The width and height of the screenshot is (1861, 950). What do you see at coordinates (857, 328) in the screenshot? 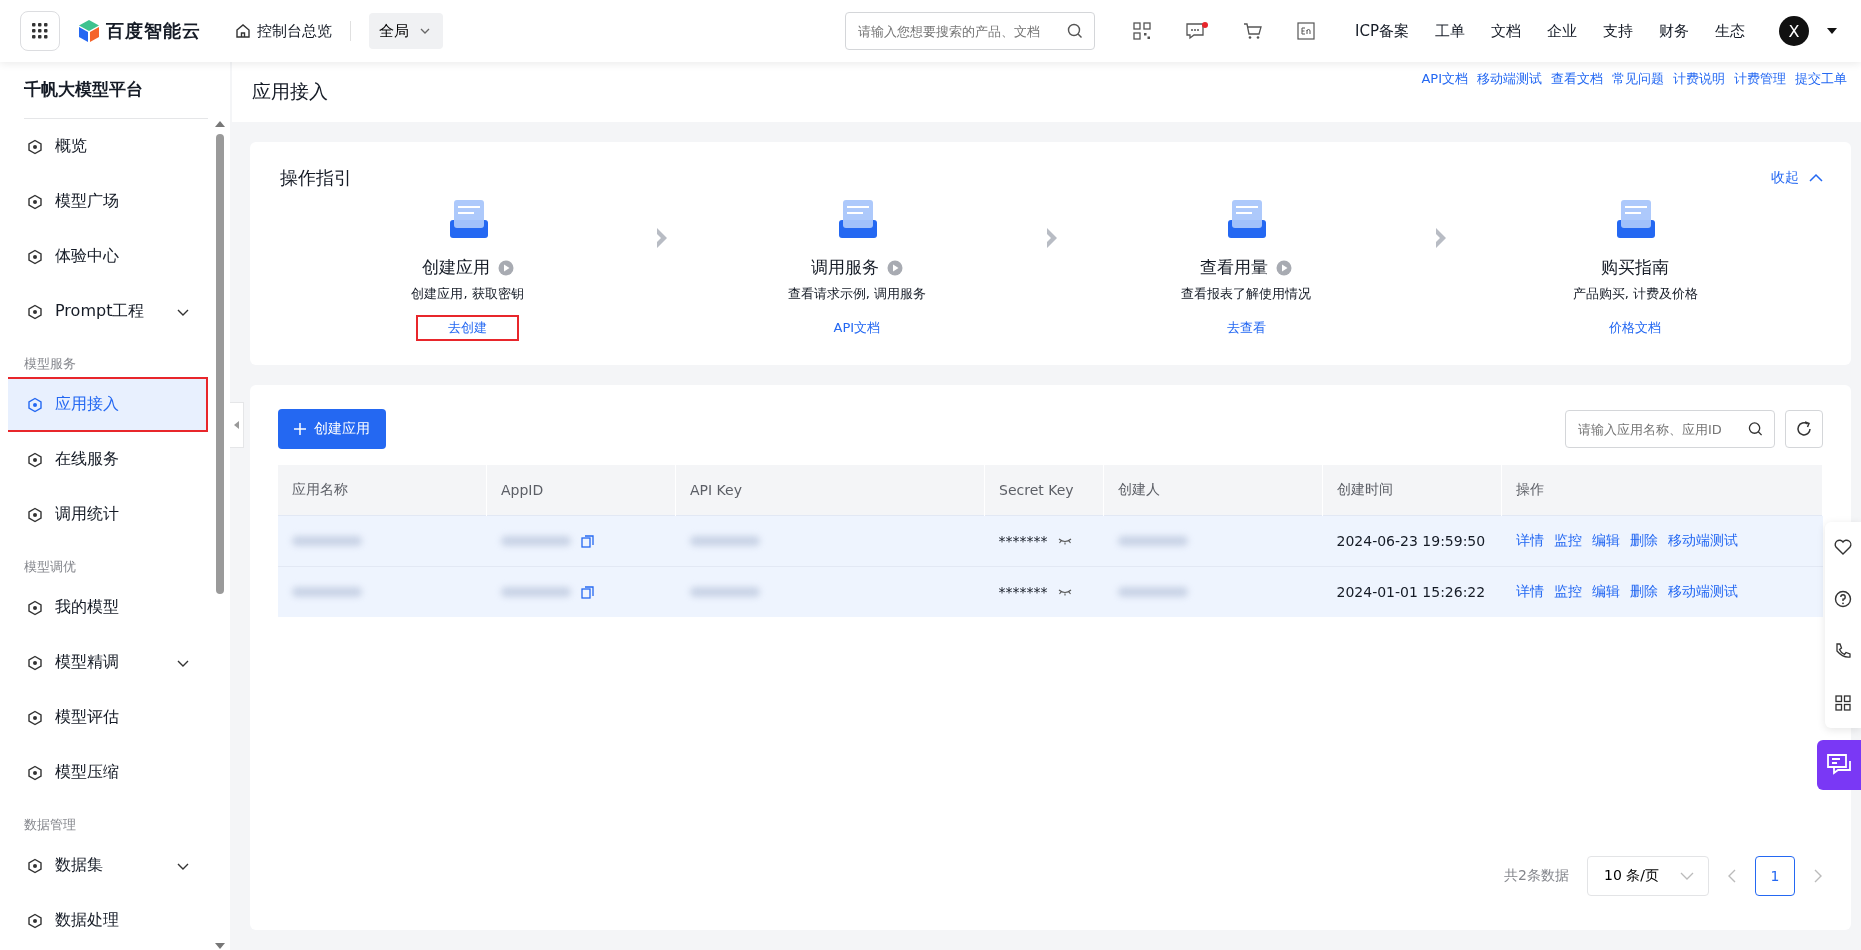
I see `step-link: API文档` at bounding box center [857, 328].